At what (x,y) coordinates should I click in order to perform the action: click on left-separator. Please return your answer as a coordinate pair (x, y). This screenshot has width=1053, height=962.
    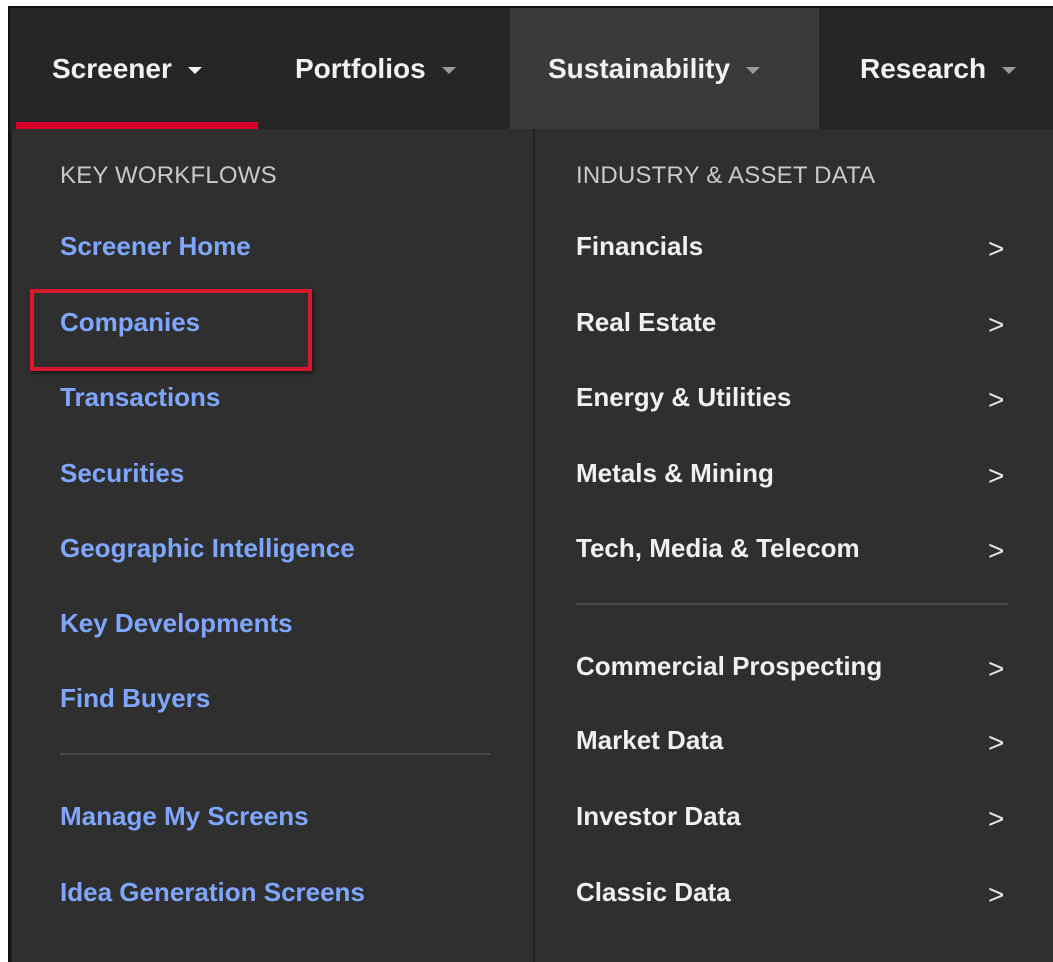
    Looking at the image, I should click on (275, 754).